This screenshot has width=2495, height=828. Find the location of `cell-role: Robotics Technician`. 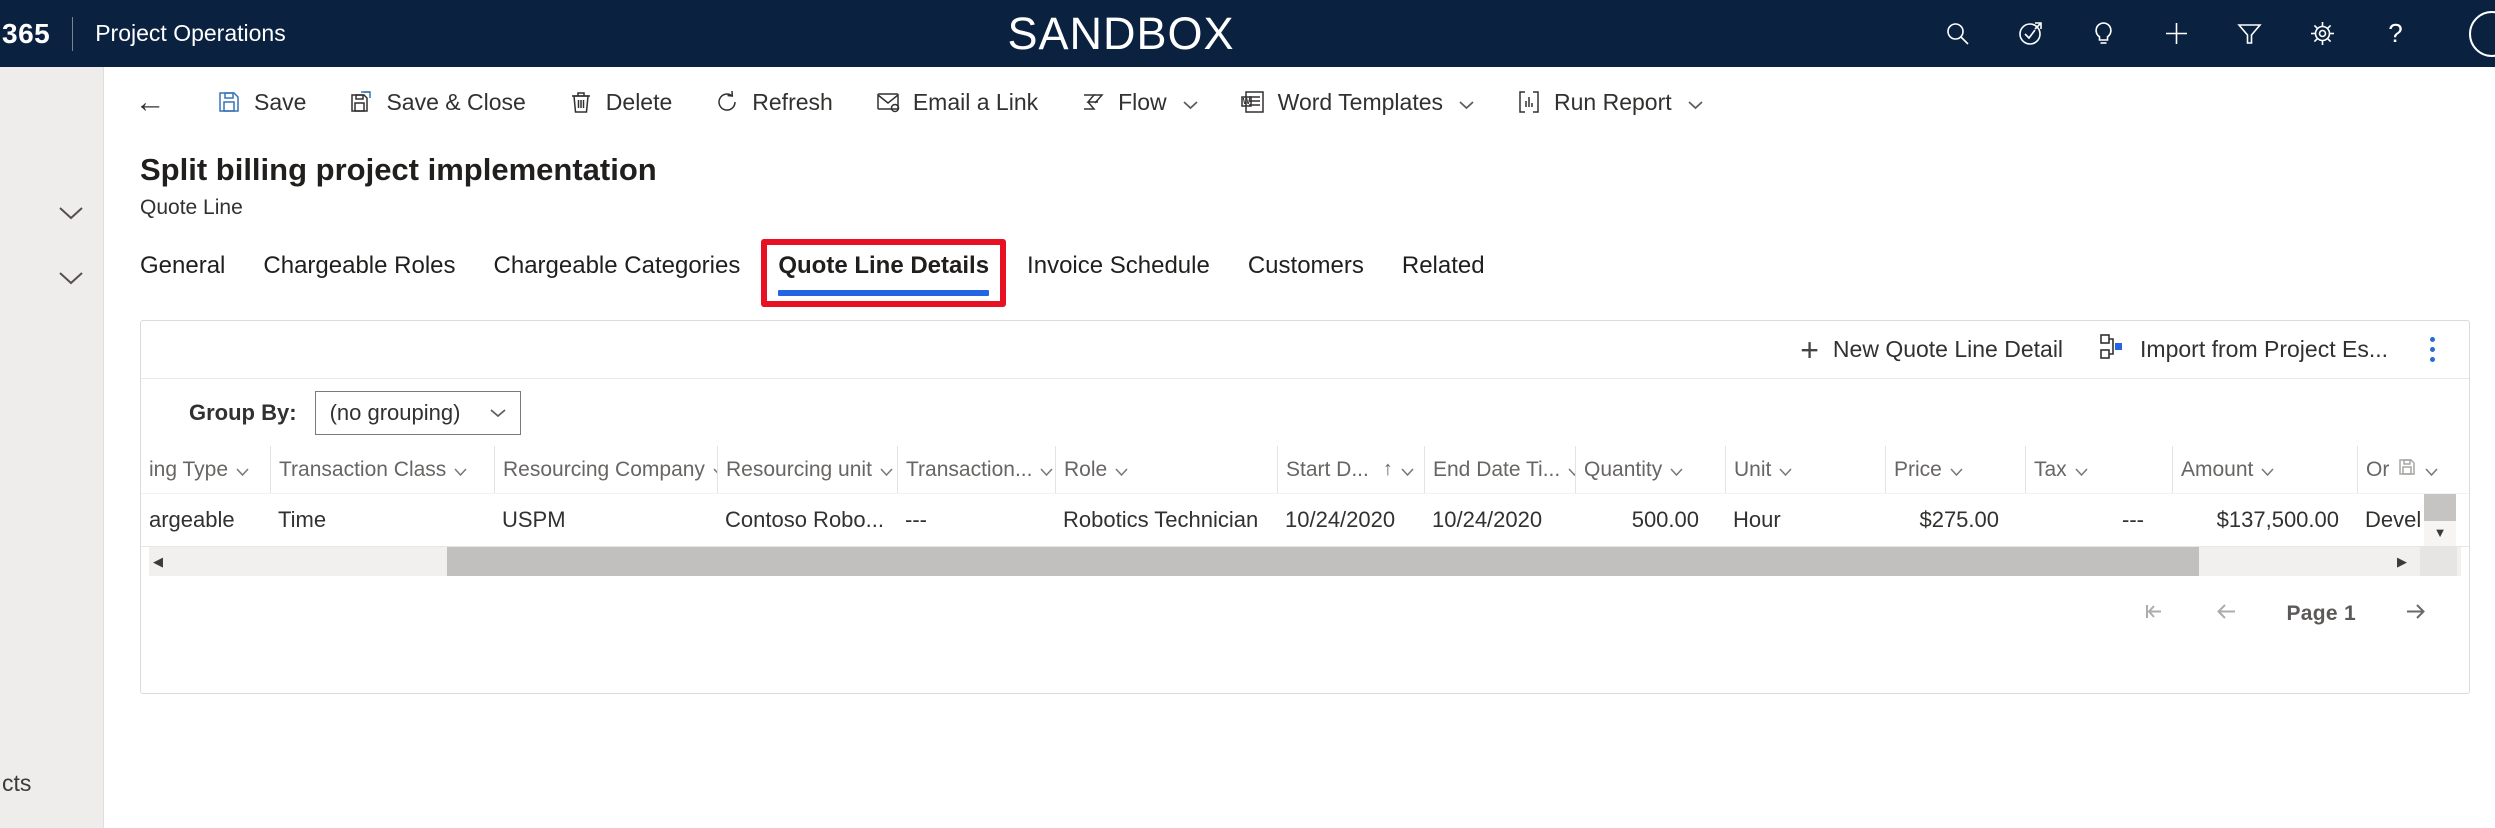

cell-role: Robotics Technician is located at coordinates (1166, 520).